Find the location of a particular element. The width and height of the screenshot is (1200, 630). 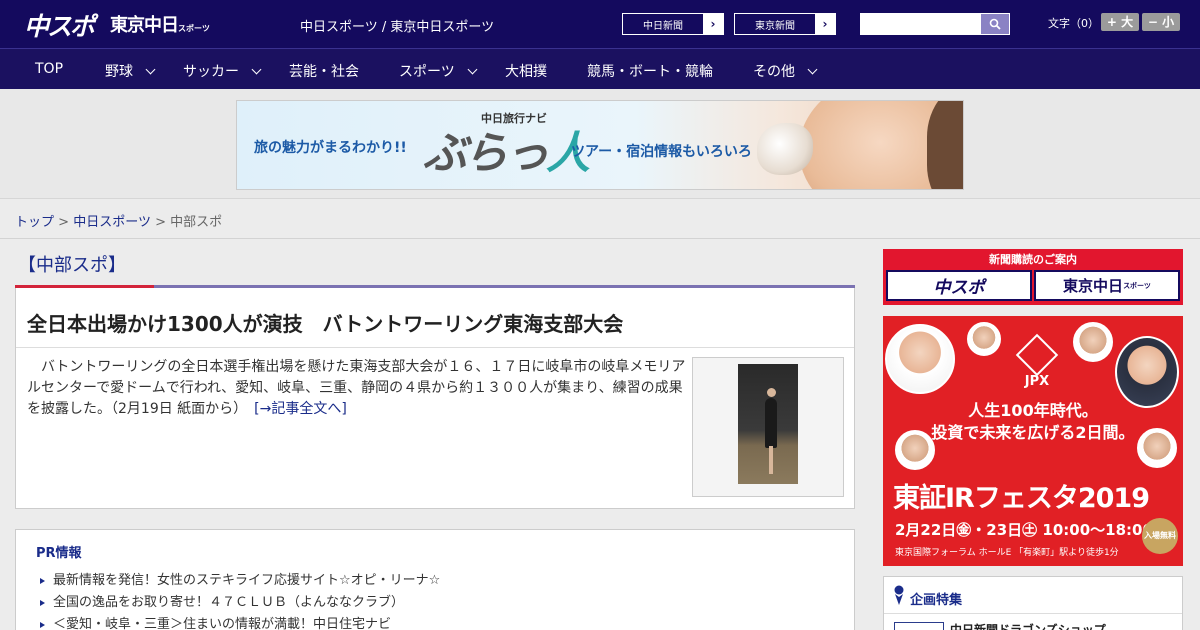

nav-item-other: その他 is located at coordinates (785, 71).